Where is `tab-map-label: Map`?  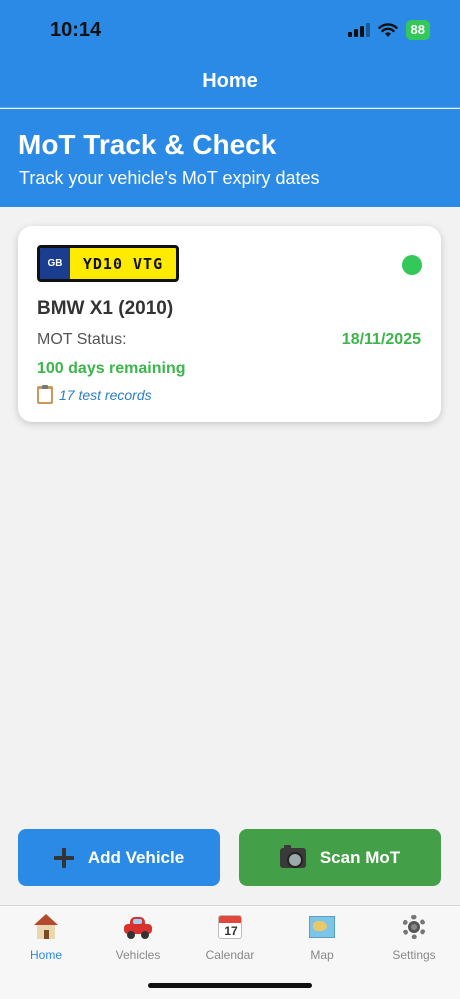
tab-map-label: Map is located at coordinates (322, 955).